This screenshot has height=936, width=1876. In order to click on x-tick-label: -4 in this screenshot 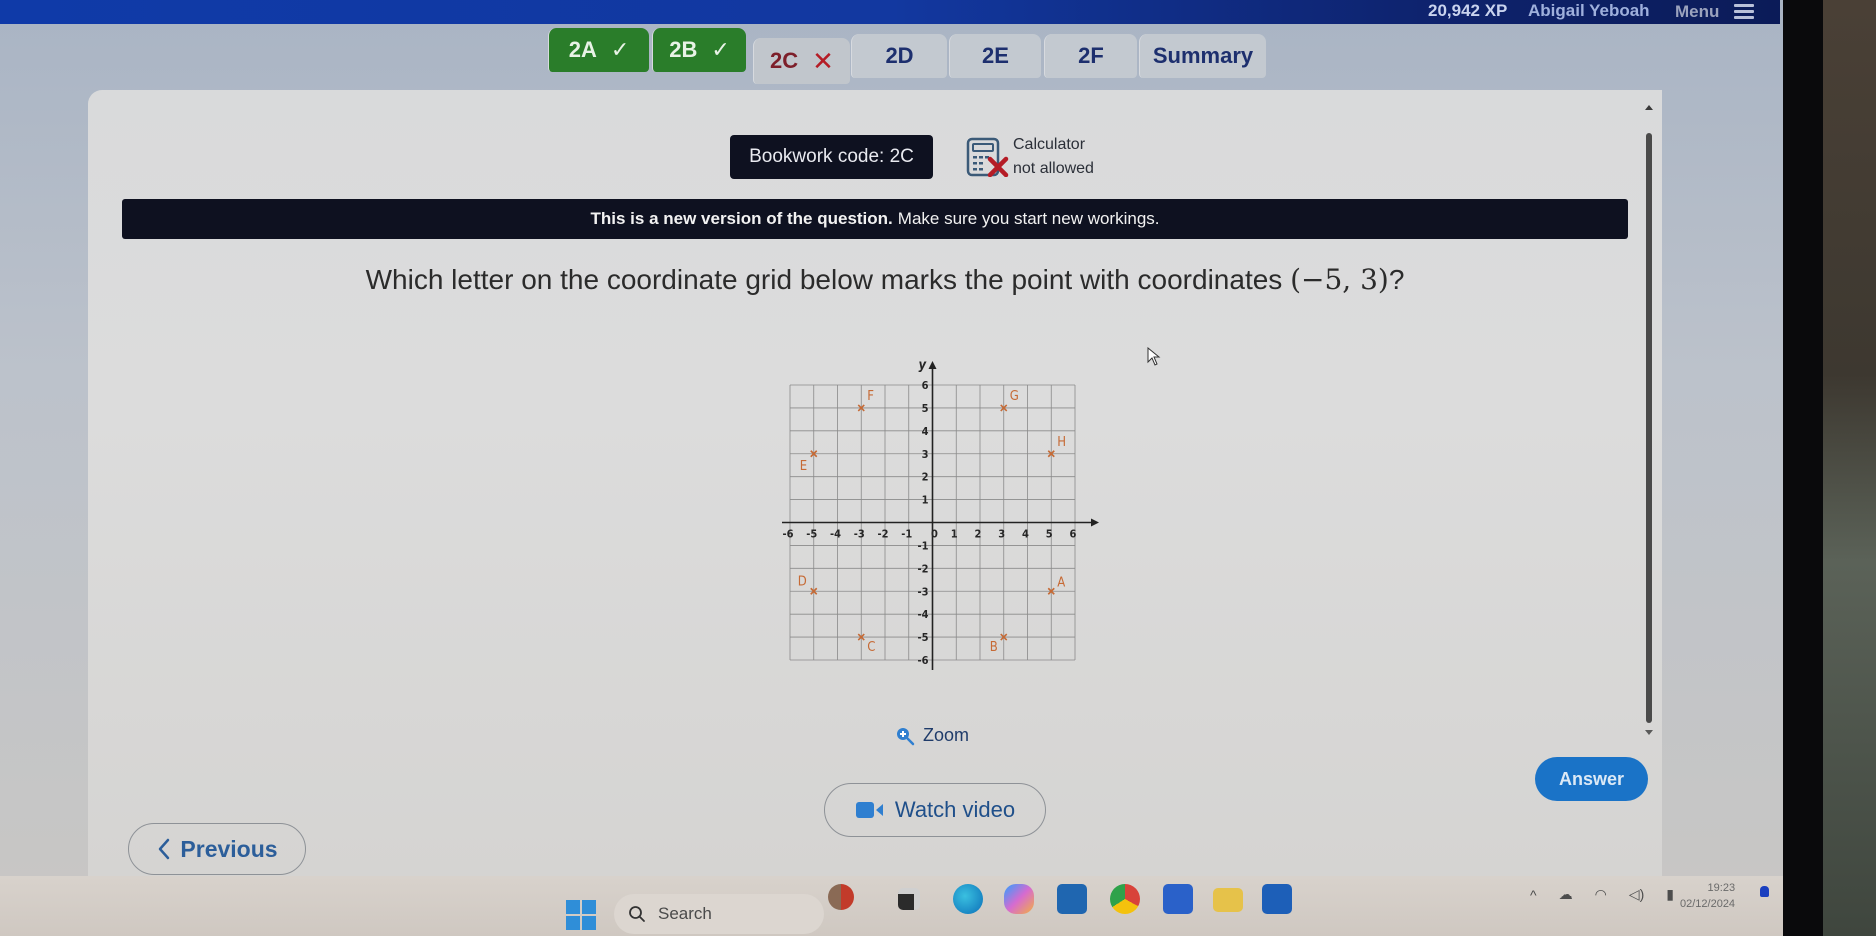, I will do `click(835, 534)`.